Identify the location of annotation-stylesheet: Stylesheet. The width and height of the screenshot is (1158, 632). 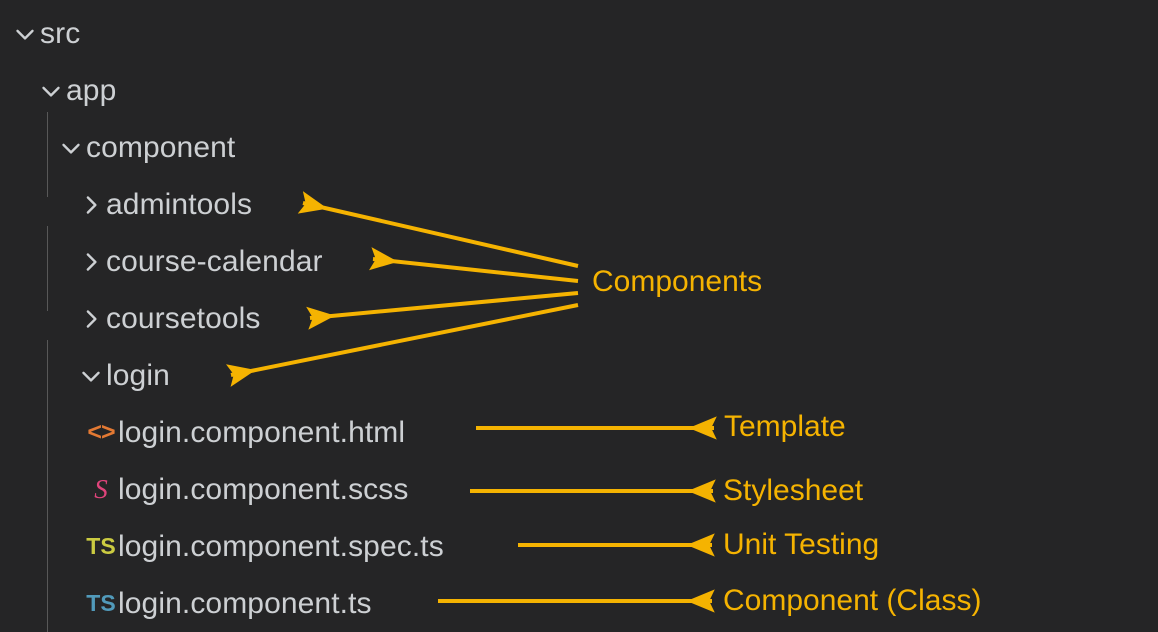
(793, 490).